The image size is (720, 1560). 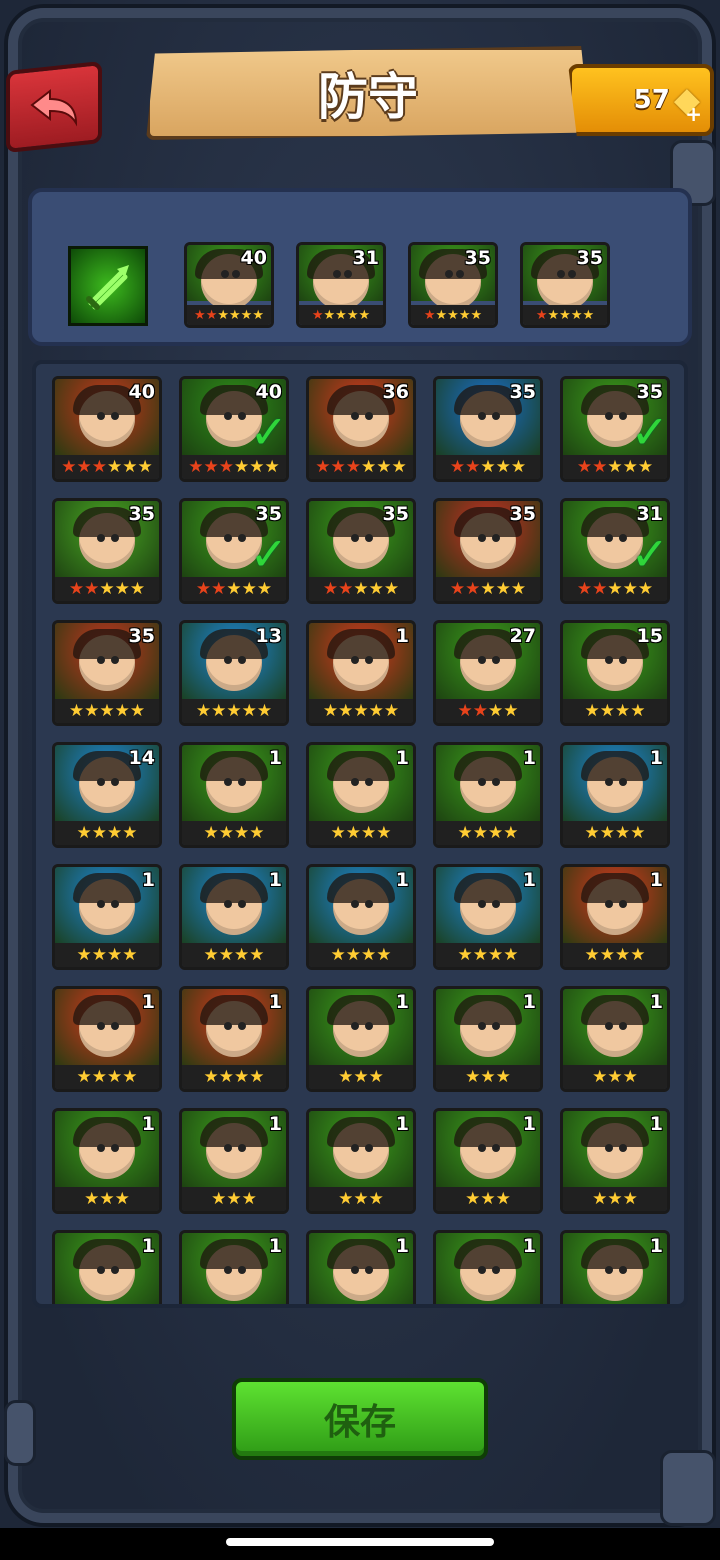 What do you see at coordinates (522, 636) in the screenshot?
I see `hero-level: 27` at bounding box center [522, 636].